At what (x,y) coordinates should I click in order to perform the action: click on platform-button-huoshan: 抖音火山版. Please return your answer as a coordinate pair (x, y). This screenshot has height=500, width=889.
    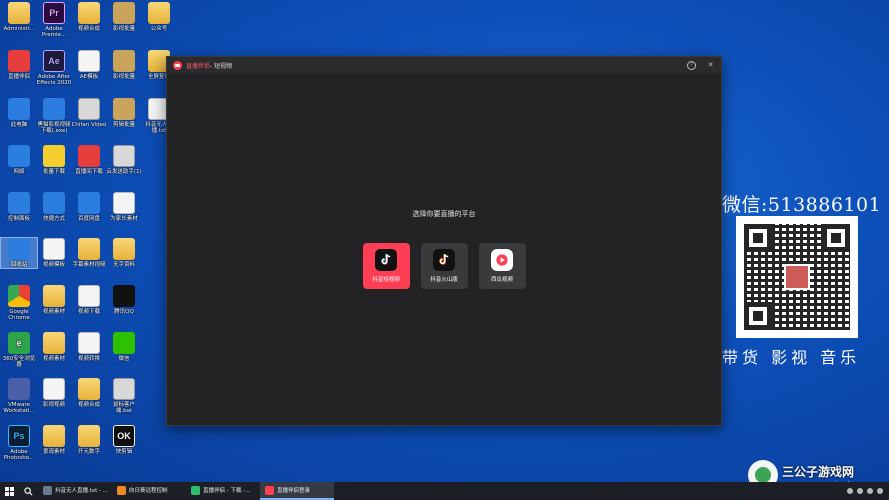
    Looking at the image, I should click on (444, 266).